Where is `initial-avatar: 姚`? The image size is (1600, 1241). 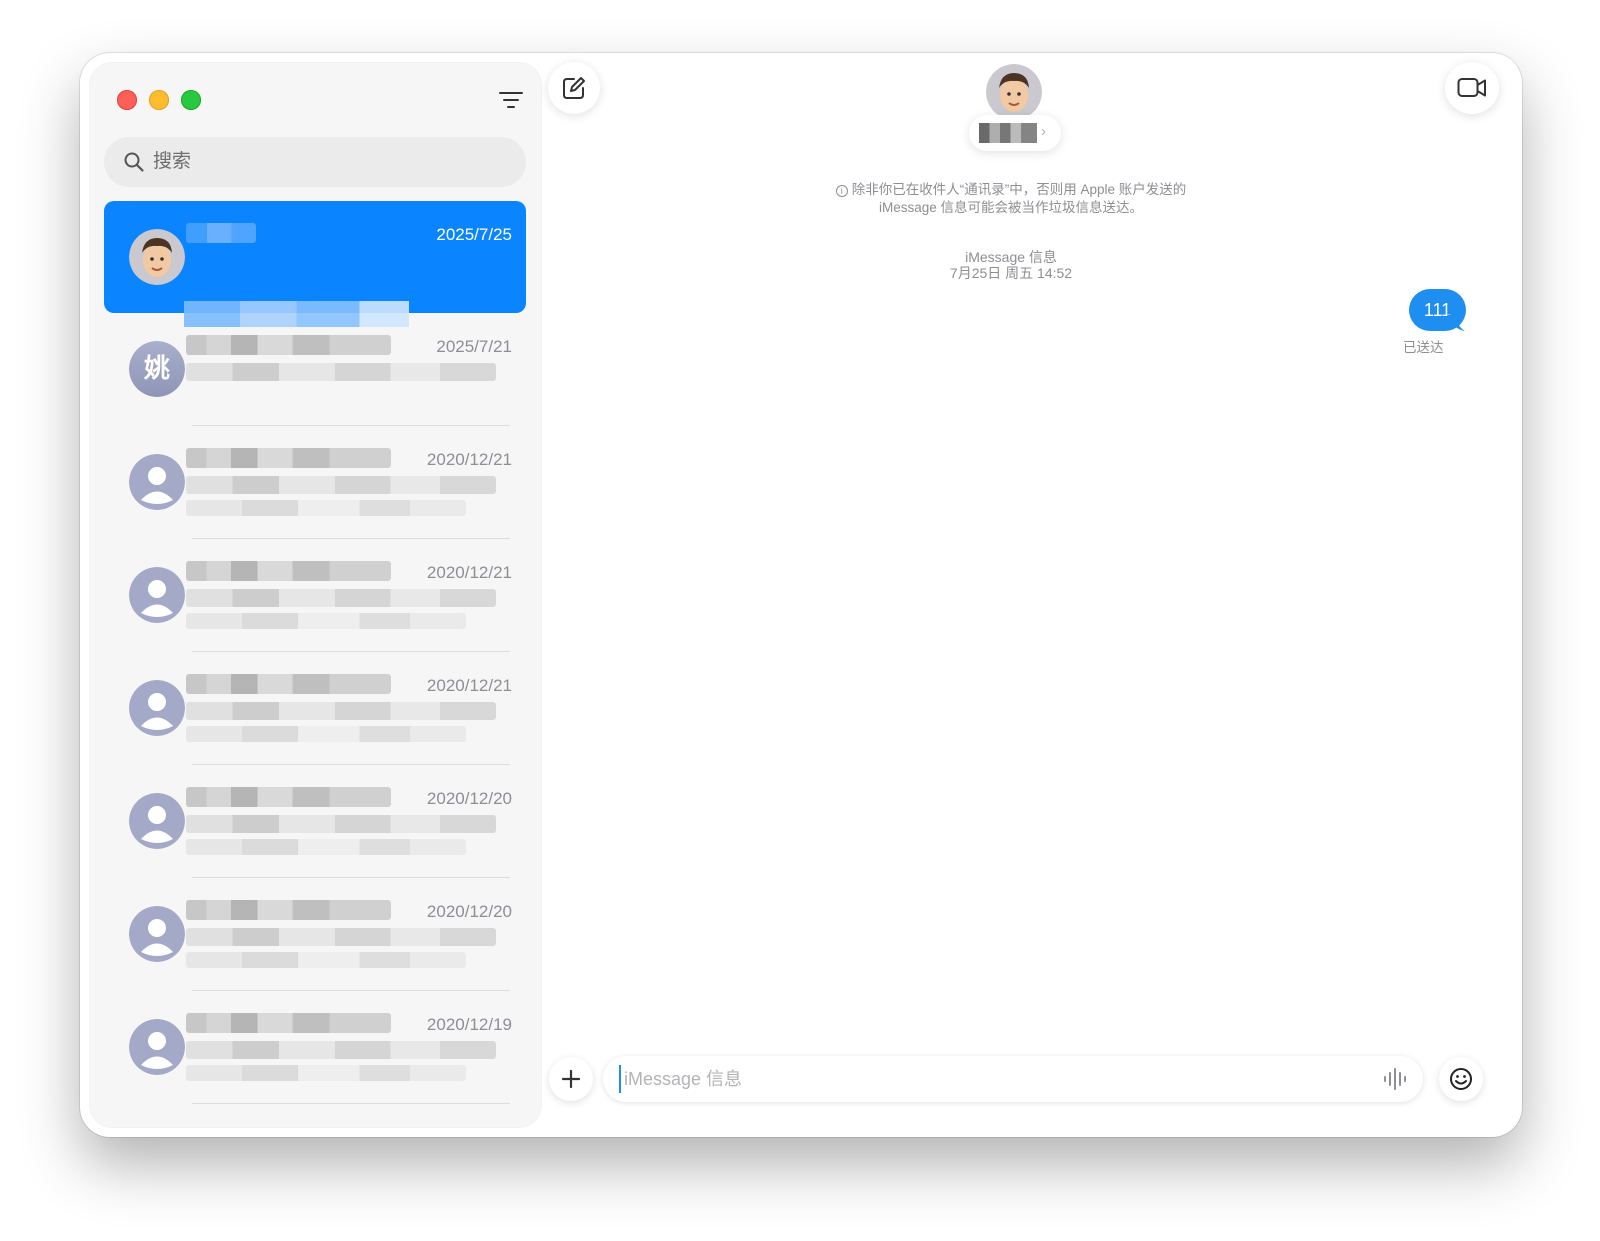 initial-avatar: 姚 is located at coordinates (157, 369).